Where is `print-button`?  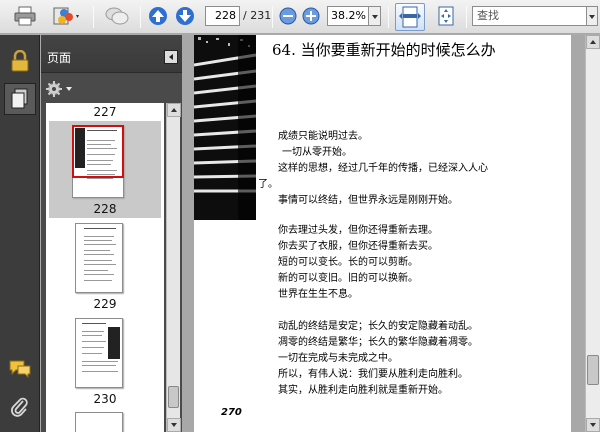
print-button is located at coordinates (25, 16).